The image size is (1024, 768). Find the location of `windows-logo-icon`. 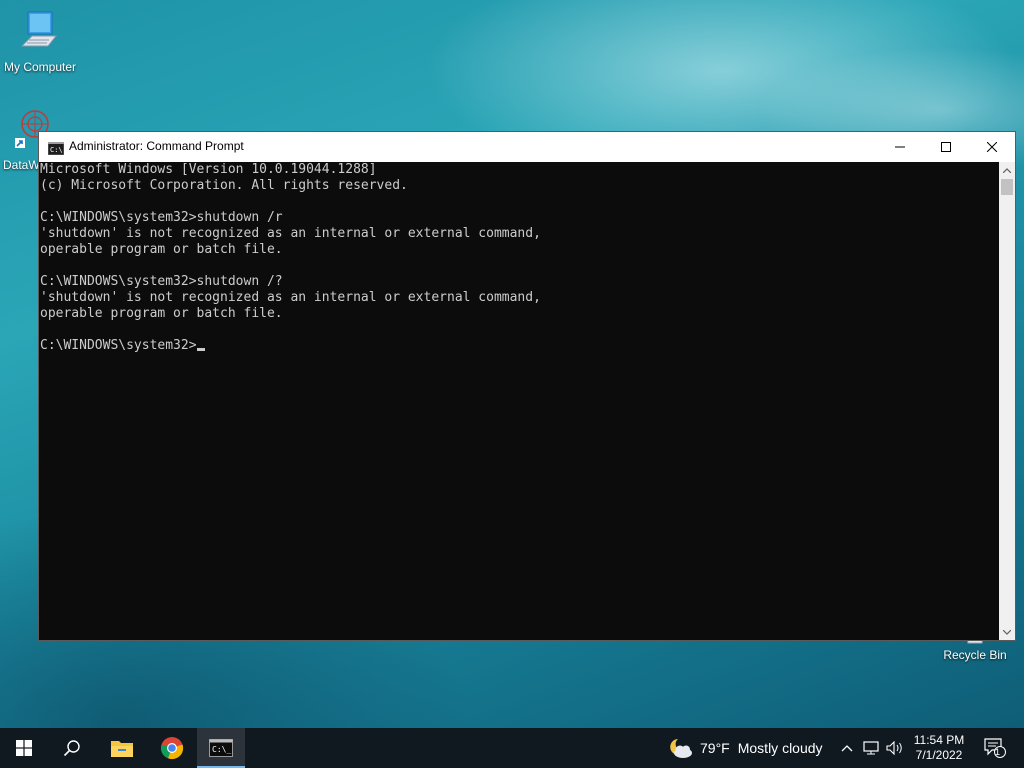

windows-logo-icon is located at coordinates (24, 748).